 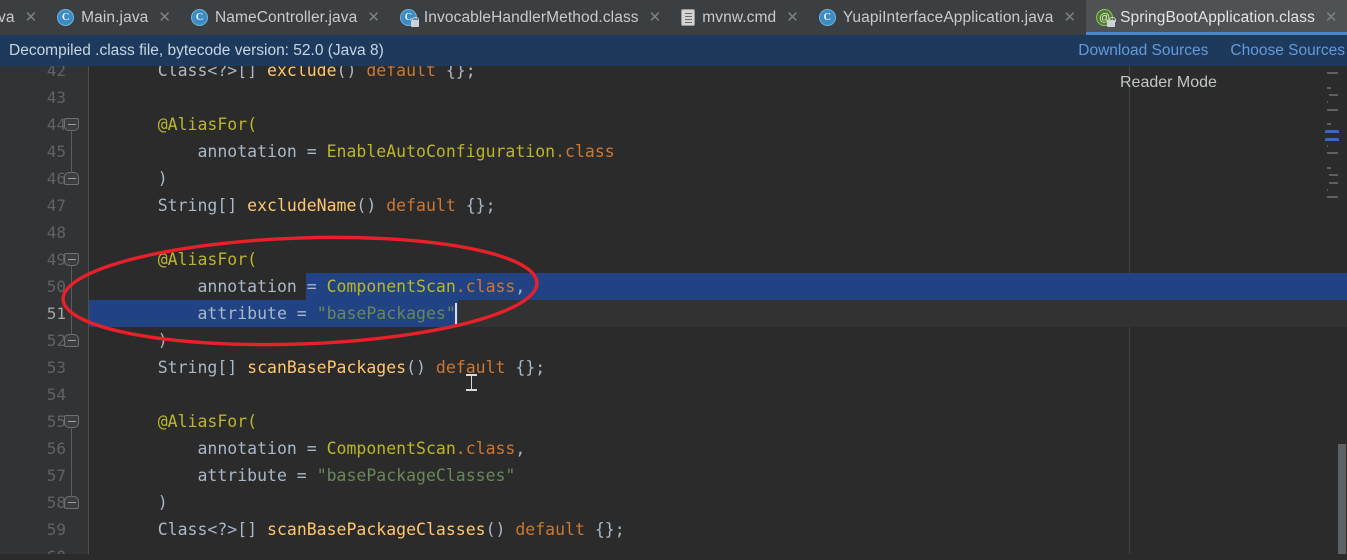 I want to click on tab-label: YuapiInterfaceApplication.java, so click(x=948, y=17).